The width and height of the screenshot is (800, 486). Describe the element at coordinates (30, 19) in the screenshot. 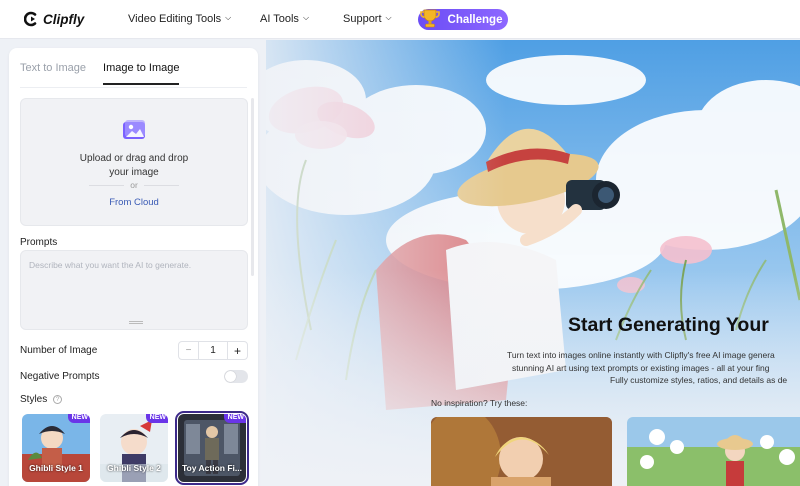

I see `clipfly-logo-icon` at that location.